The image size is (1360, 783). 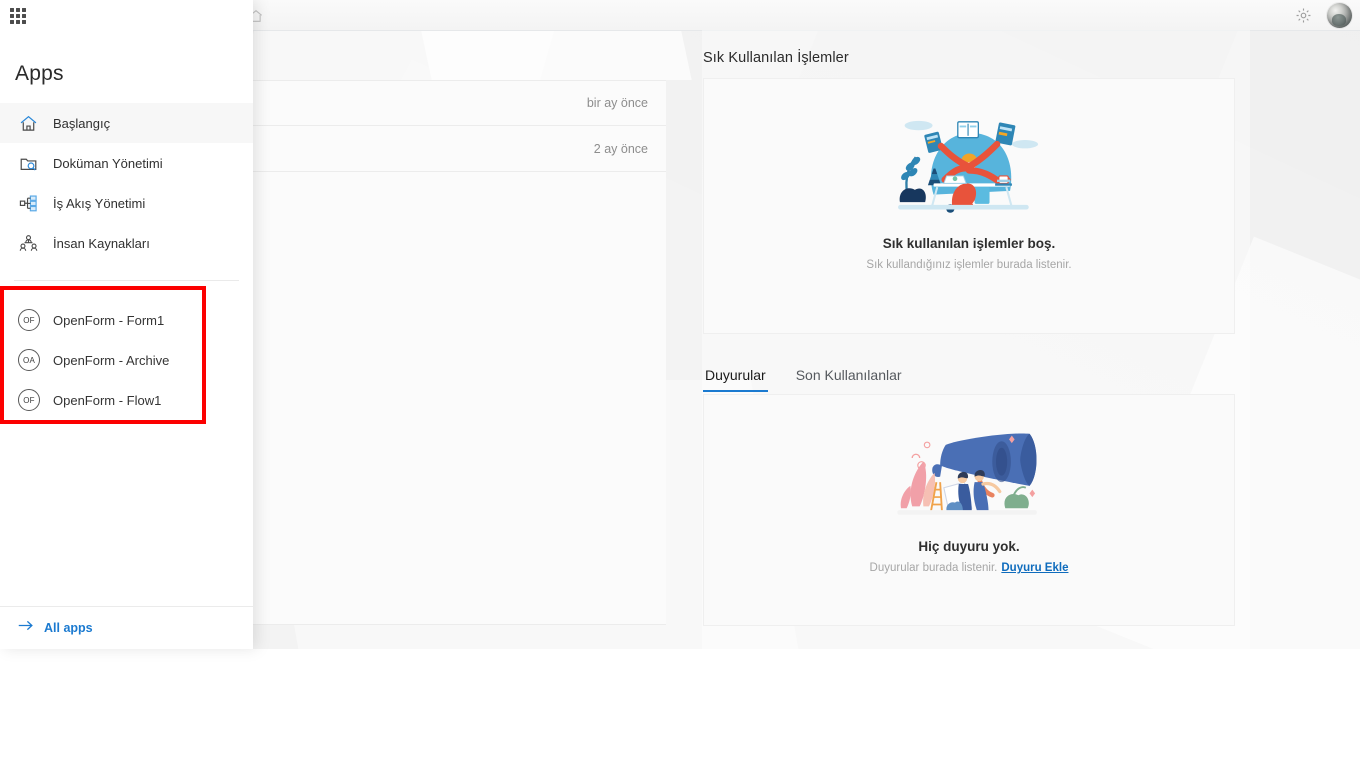 I want to click on megaphone-illustration, so click(x=969, y=471).